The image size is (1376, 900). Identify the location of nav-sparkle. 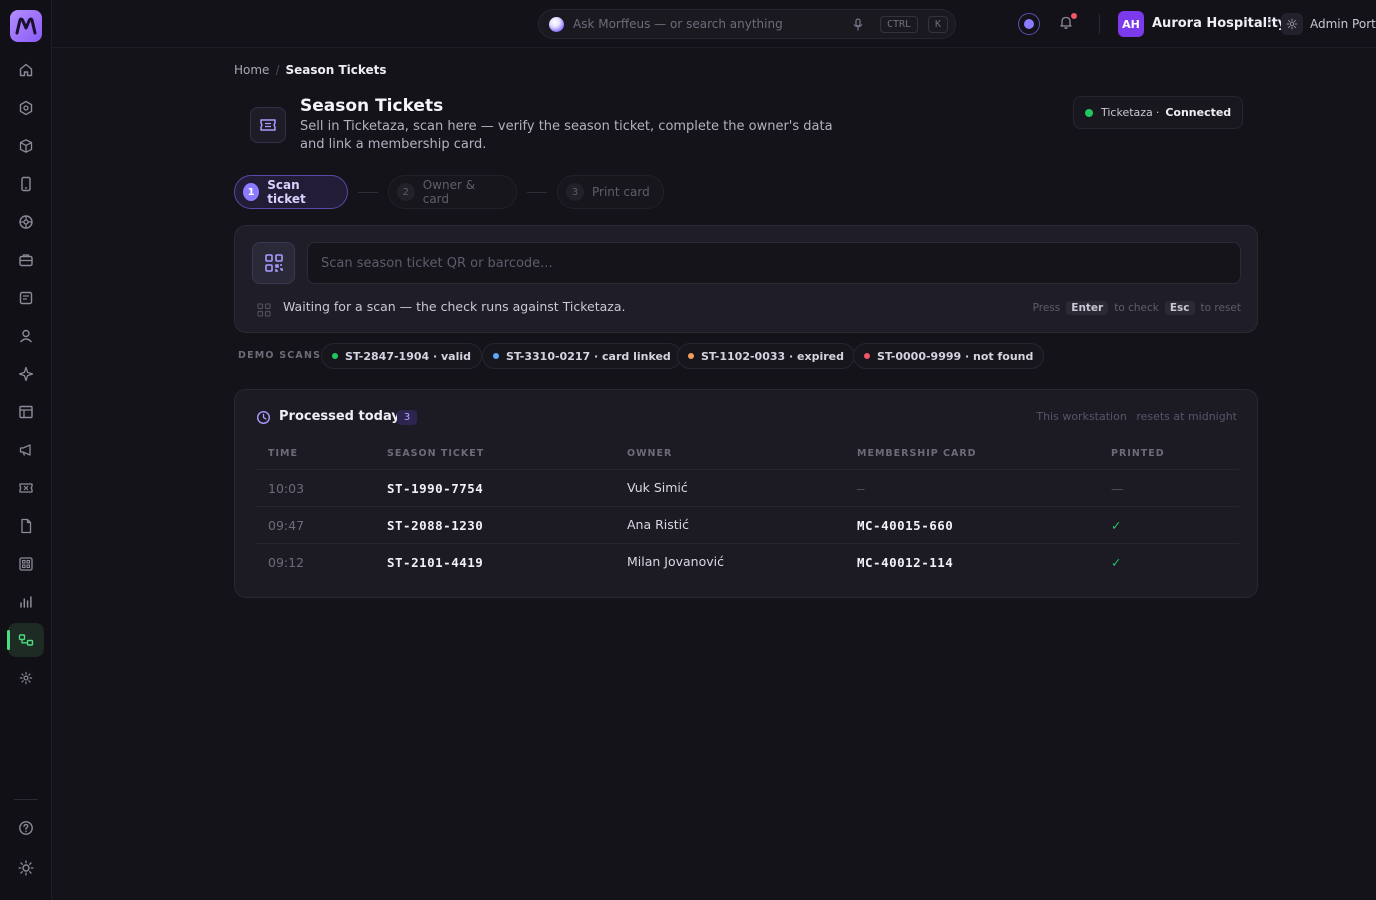
(26, 374).